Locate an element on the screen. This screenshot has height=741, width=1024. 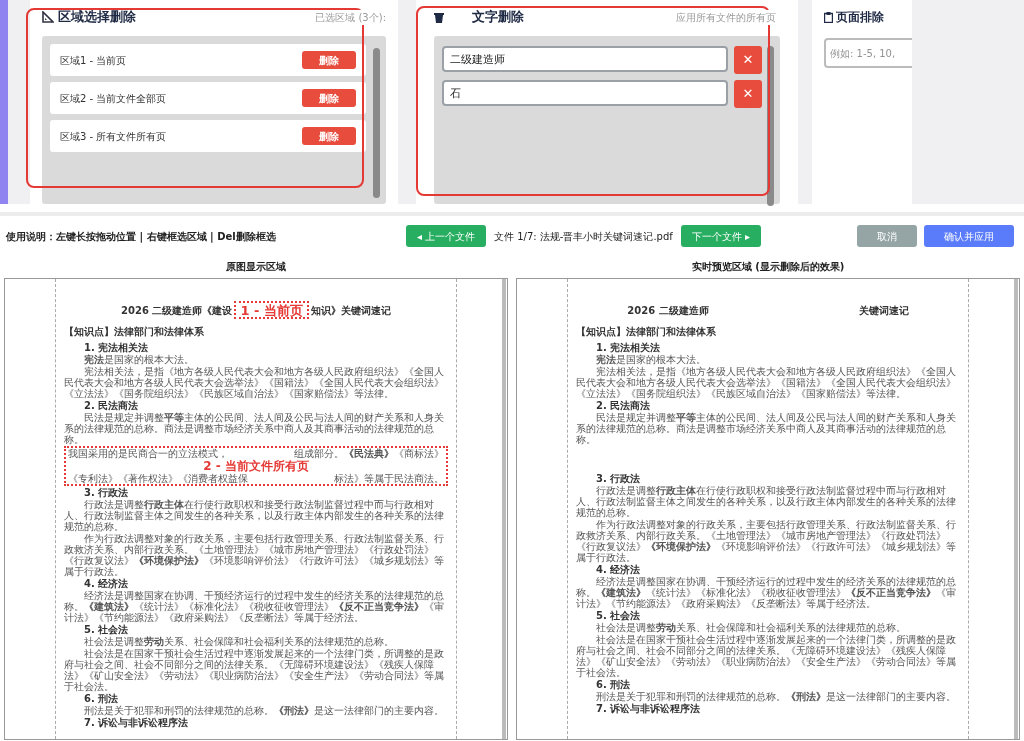
region-item: 区域1 - 当前页 删除 is located at coordinates (208, 60).